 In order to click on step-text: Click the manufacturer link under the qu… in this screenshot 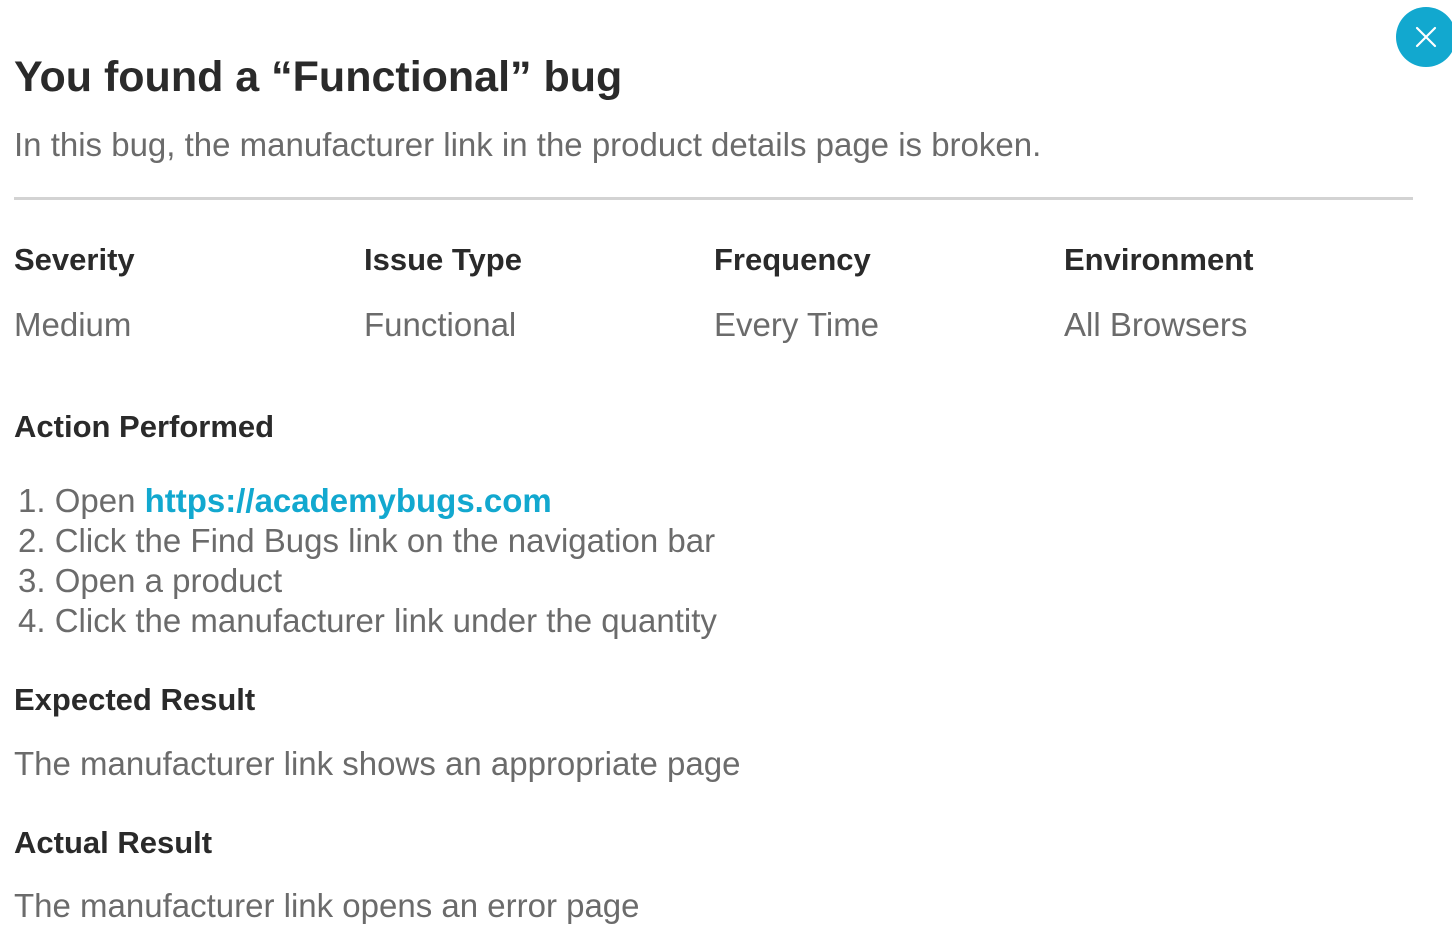, I will do `click(385, 620)`.